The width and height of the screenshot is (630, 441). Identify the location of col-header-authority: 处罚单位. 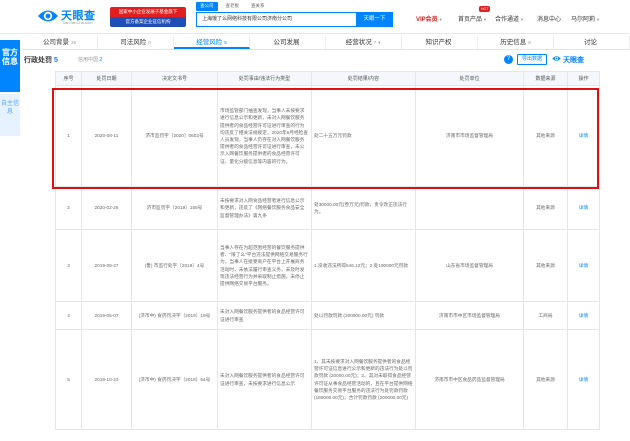
(469, 78).